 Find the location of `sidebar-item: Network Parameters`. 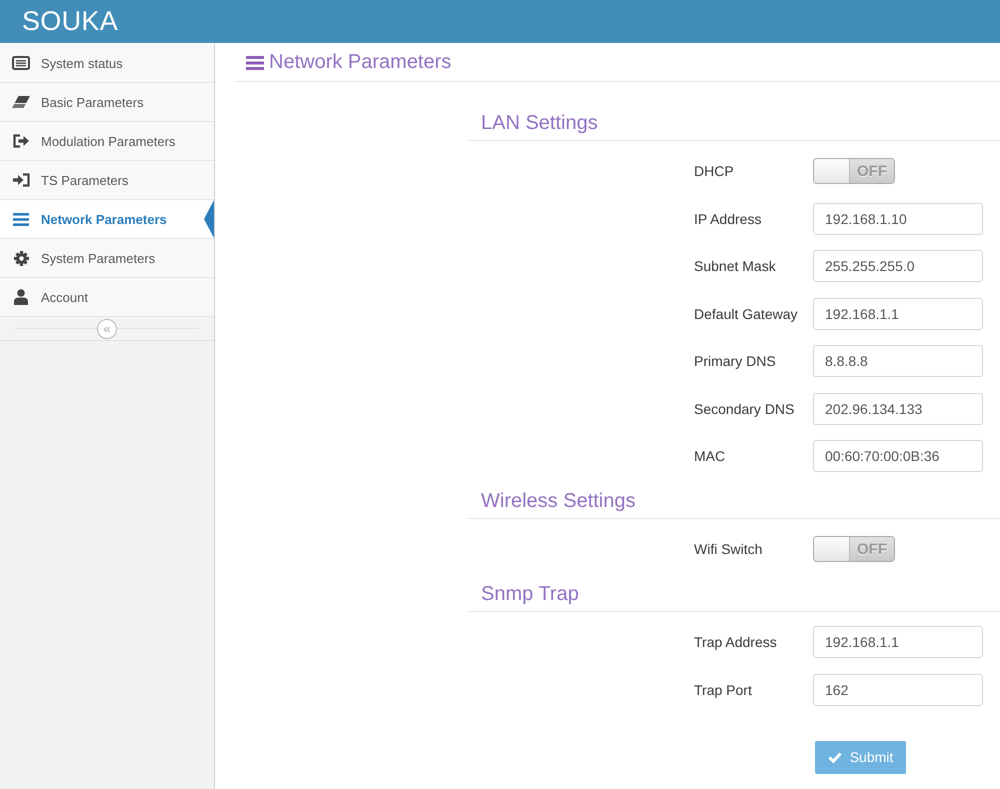

sidebar-item: Network Parameters is located at coordinates (107, 219).